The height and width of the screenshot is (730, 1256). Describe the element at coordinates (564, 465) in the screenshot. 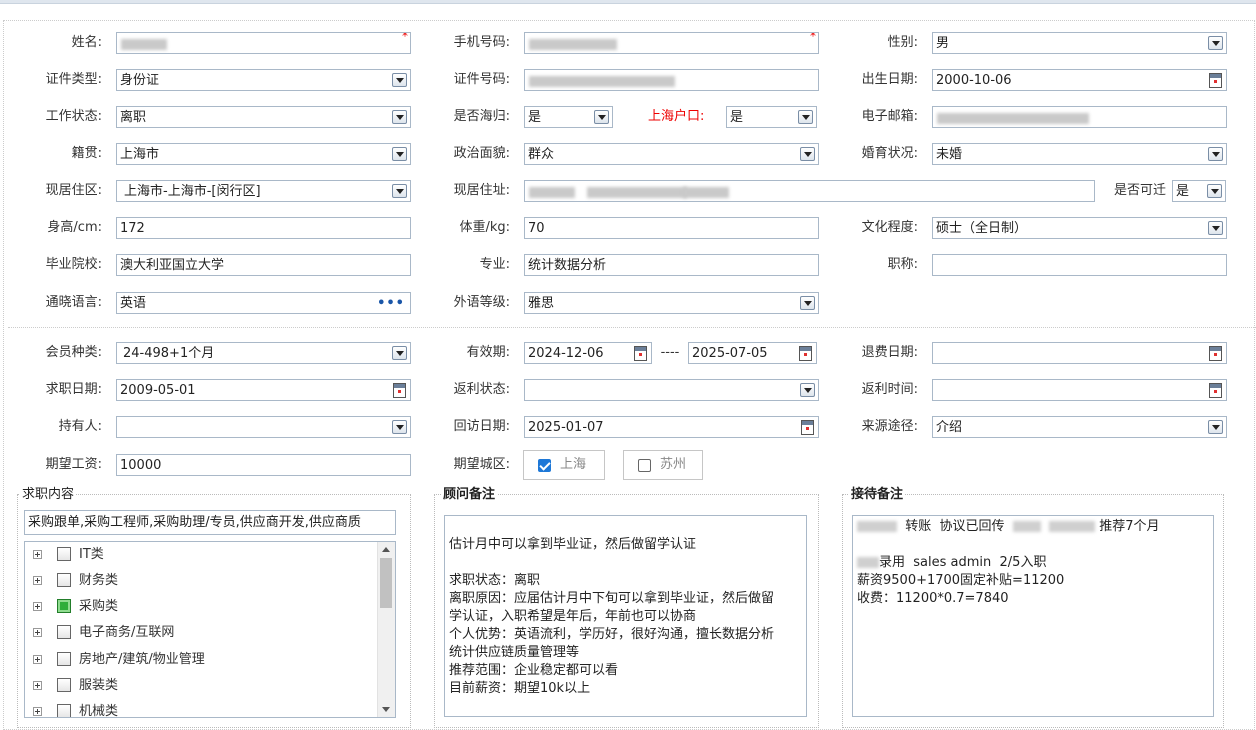

I see `city-option-shanghai: 上海` at that location.